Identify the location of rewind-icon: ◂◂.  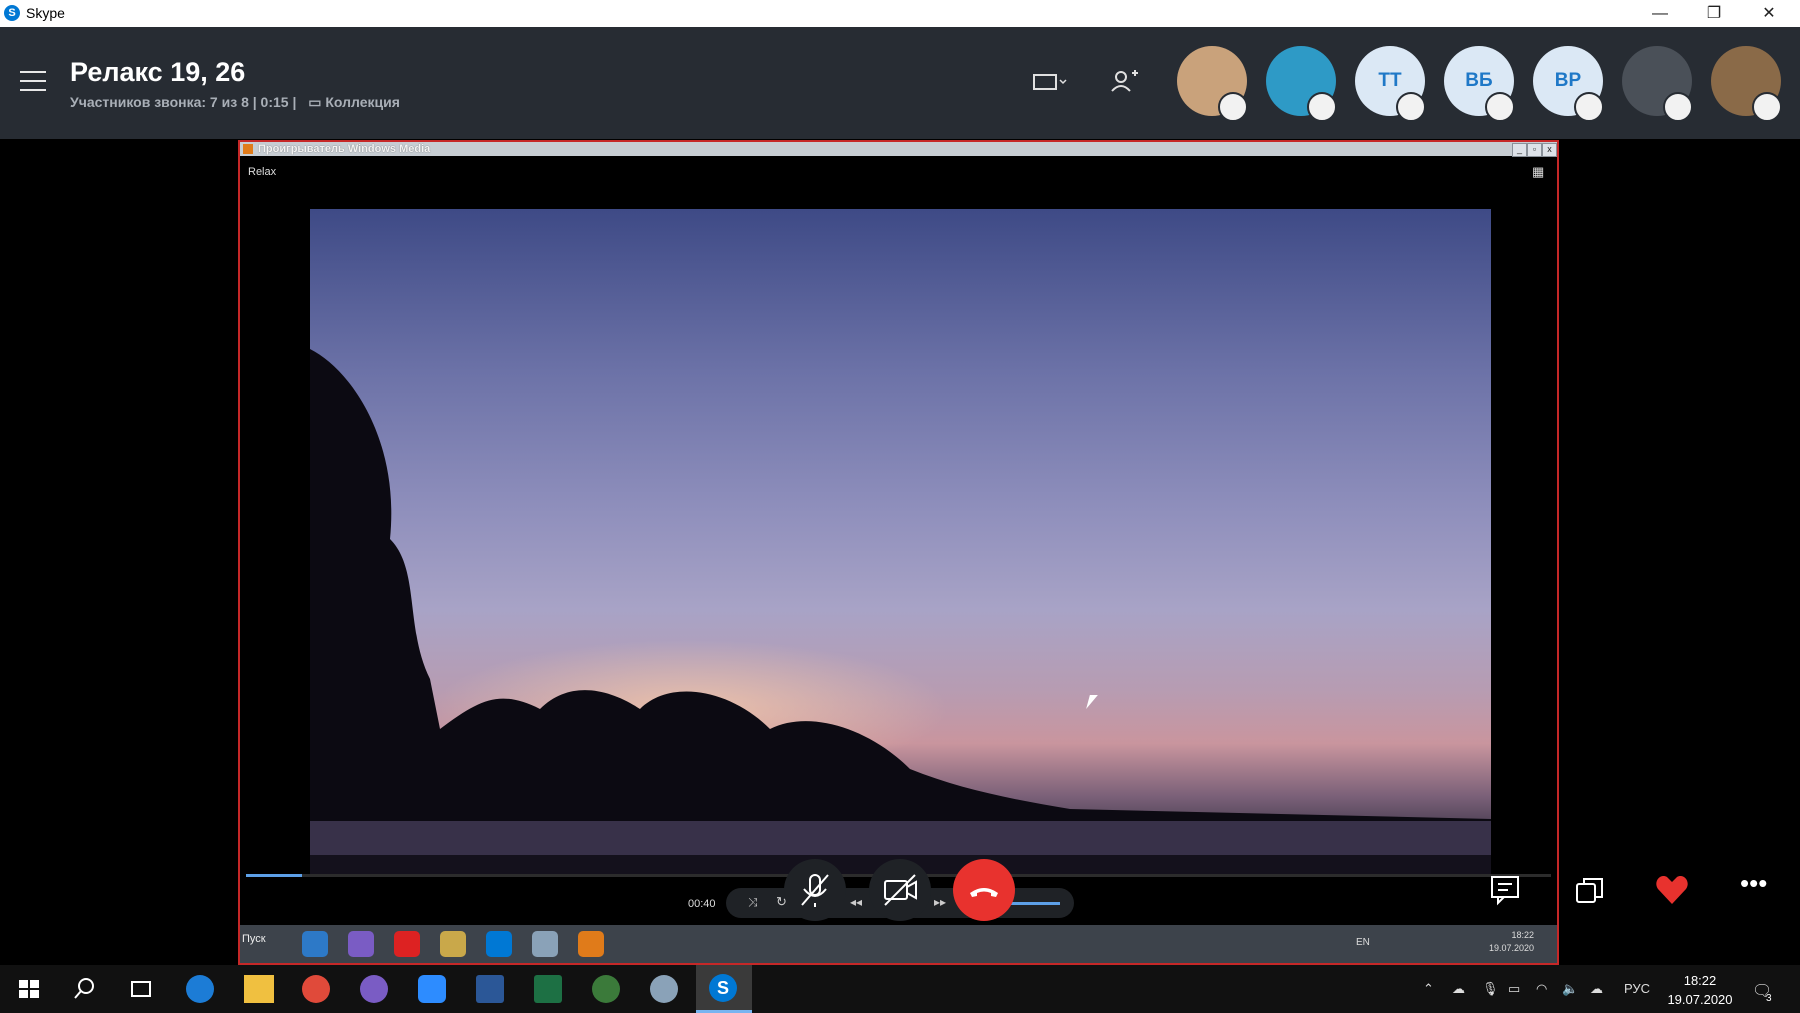
(856, 902).